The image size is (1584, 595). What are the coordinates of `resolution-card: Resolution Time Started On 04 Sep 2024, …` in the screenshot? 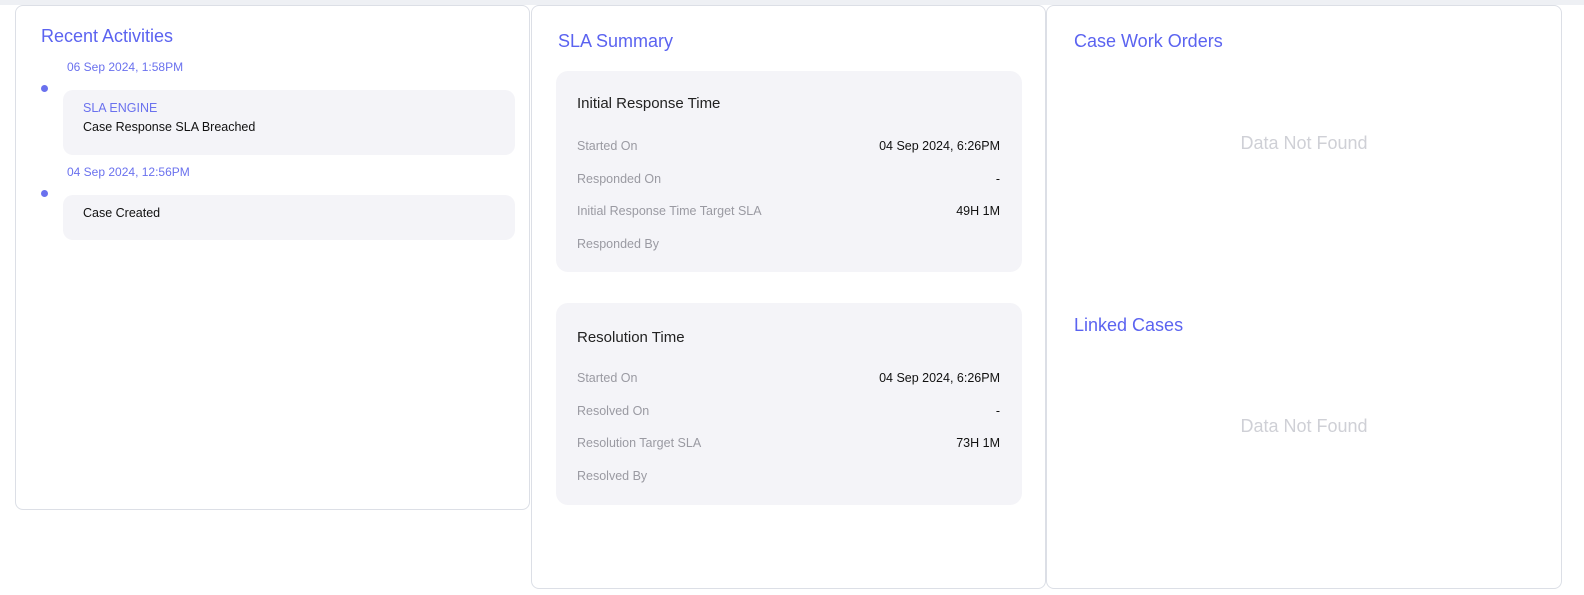 It's located at (789, 404).